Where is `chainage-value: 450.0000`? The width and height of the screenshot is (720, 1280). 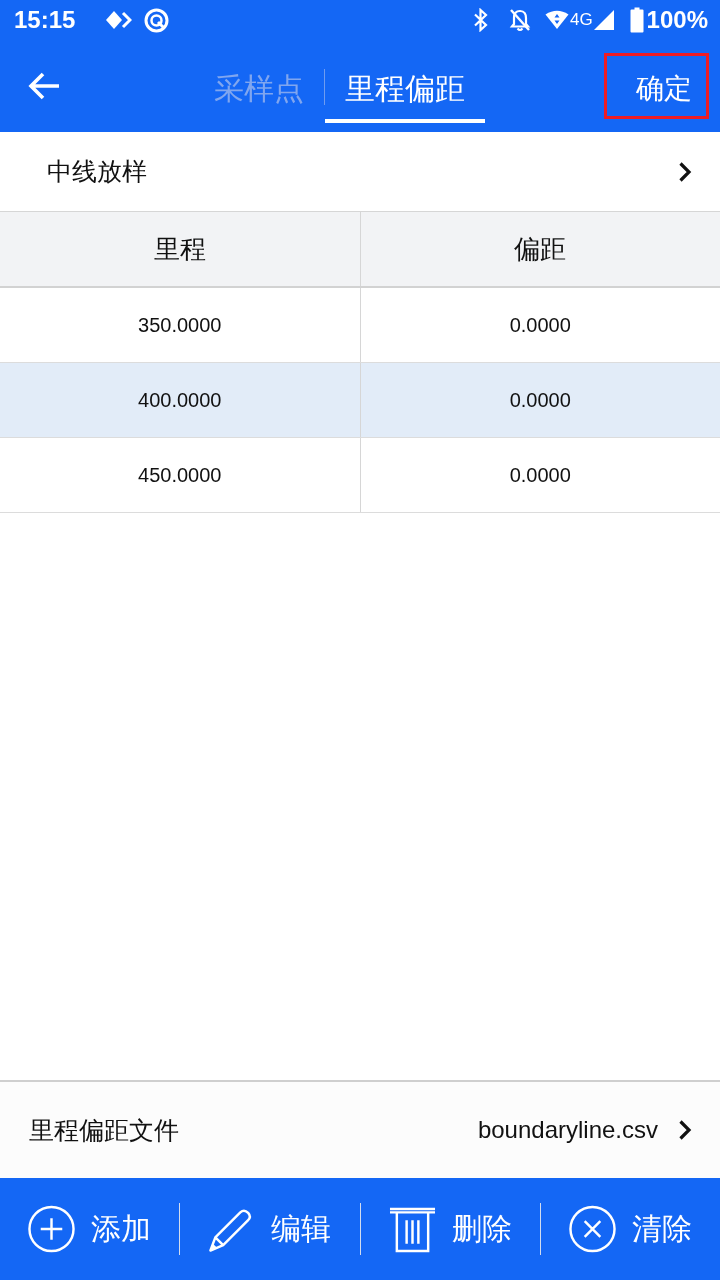 chainage-value: 450.0000 is located at coordinates (180, 475).